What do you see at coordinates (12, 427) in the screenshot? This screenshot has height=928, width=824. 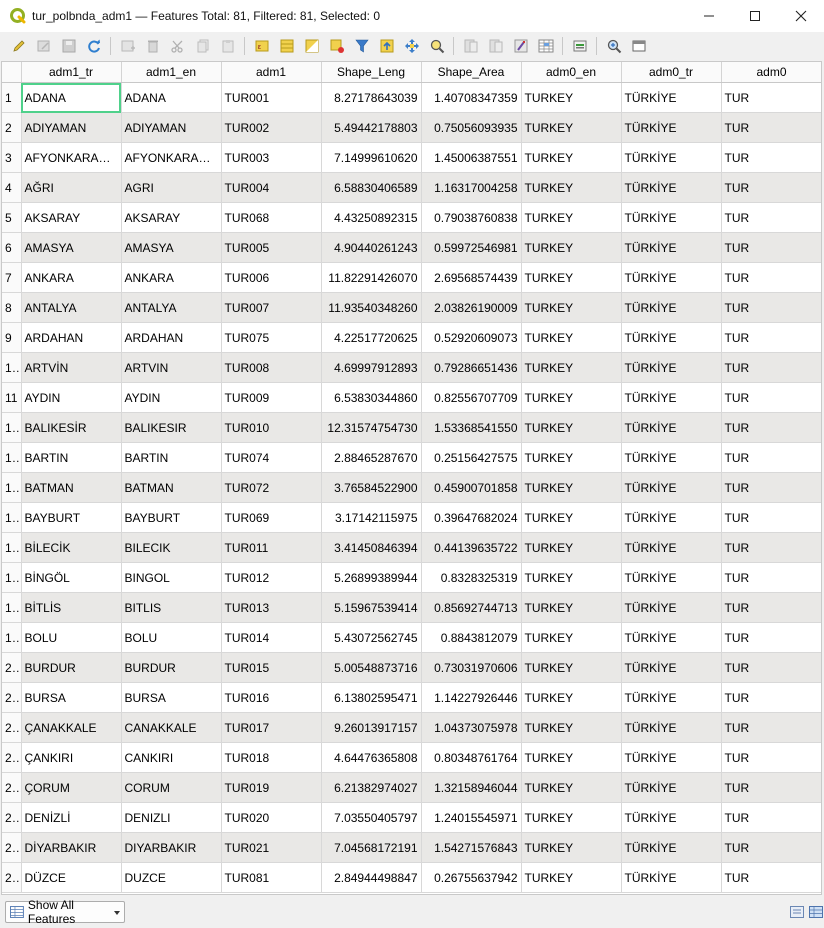 I see `row-header: 12` at bounding box center [12, 427].